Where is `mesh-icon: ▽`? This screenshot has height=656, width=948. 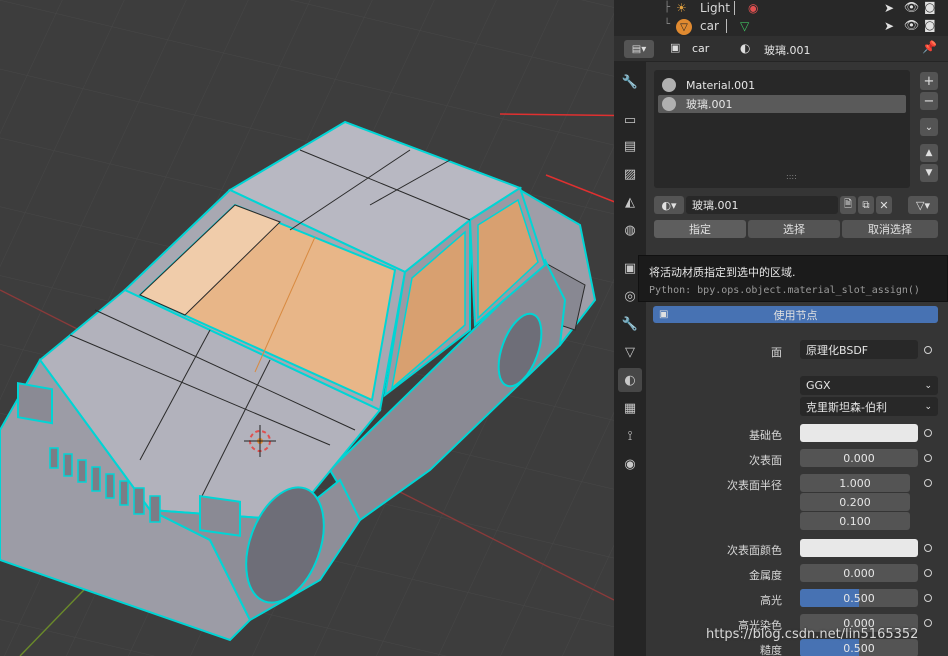
mesh-icon: ▽ is located at coordinates (684, 27).